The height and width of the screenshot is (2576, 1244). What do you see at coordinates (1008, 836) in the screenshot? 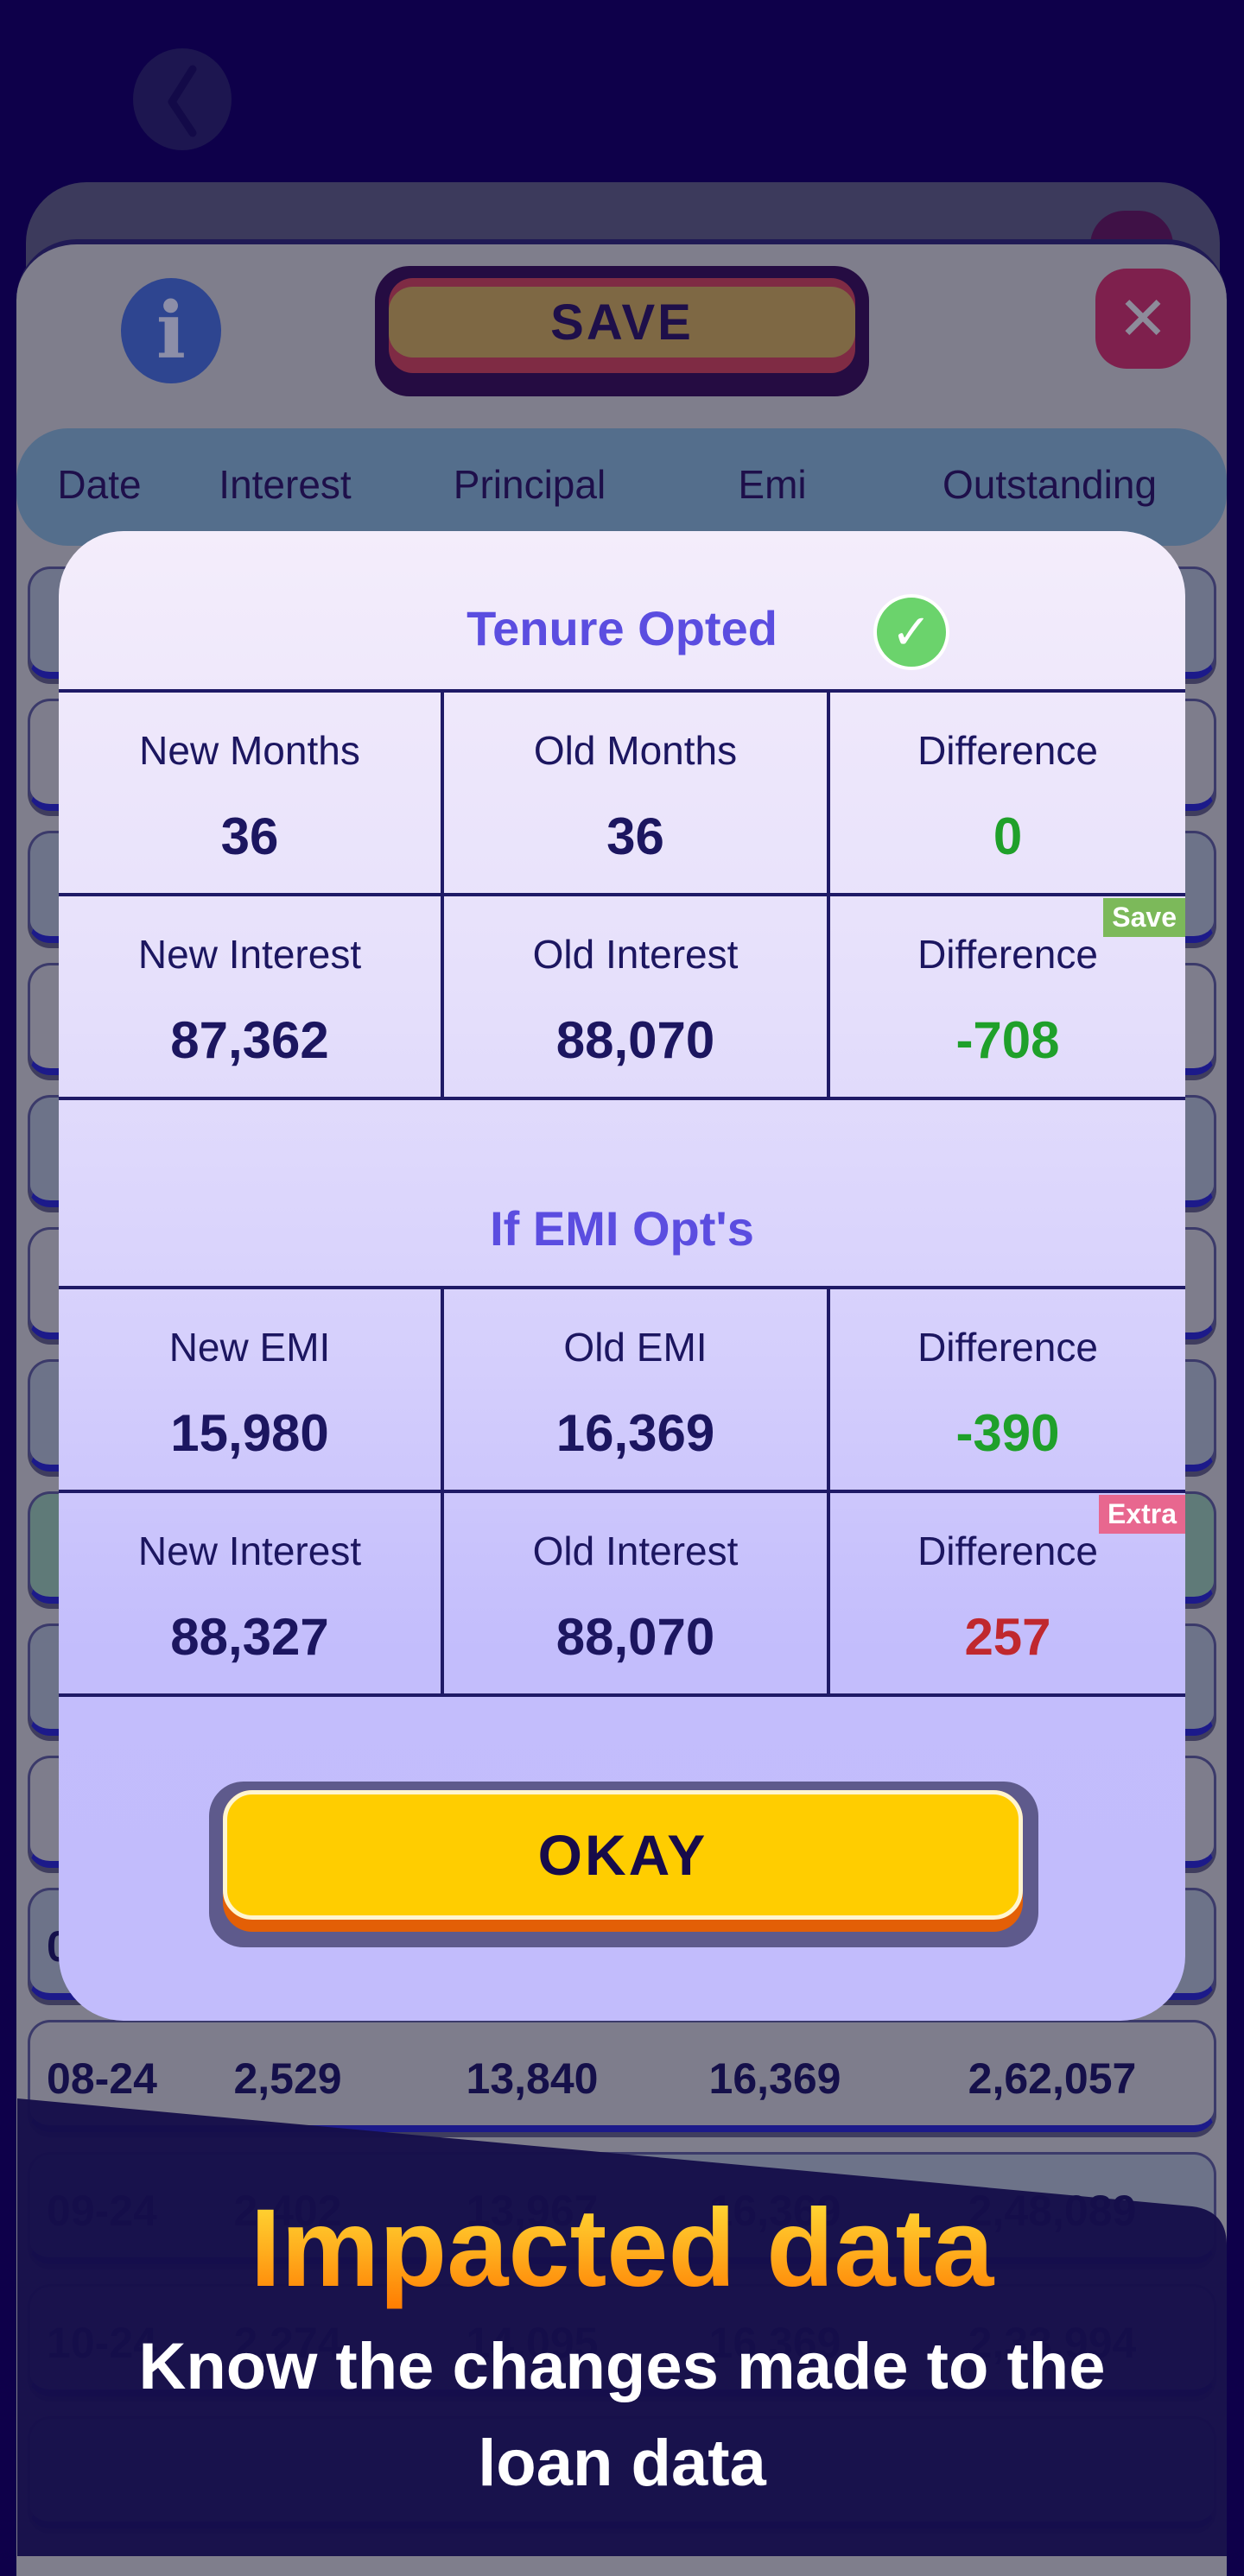
I see `cell-value: 0` at bounding box center [1008, 836].